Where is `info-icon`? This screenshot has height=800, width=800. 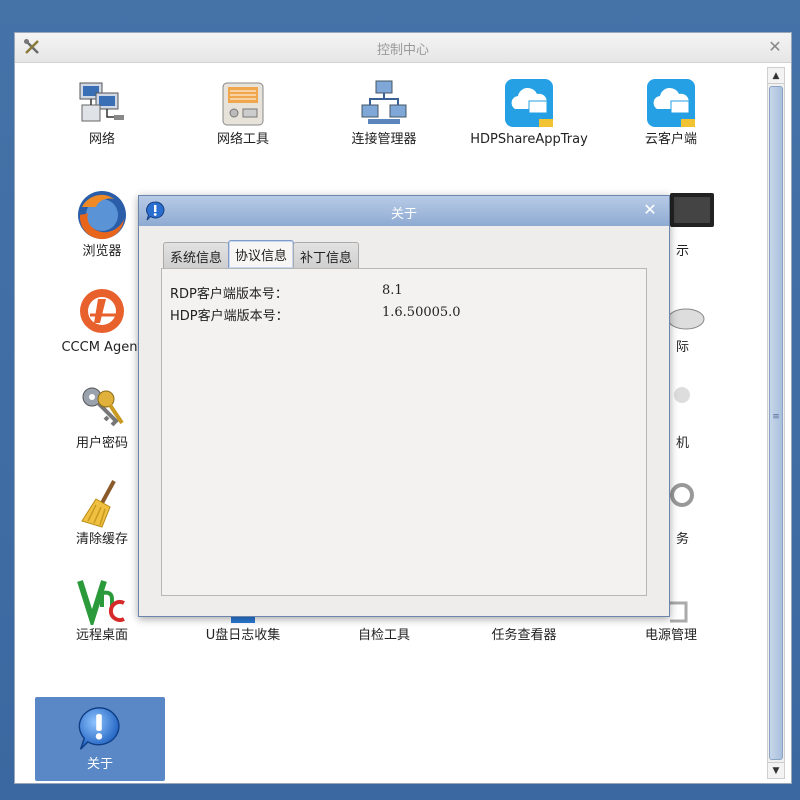
info-icon is located at coordinates (99, 728).